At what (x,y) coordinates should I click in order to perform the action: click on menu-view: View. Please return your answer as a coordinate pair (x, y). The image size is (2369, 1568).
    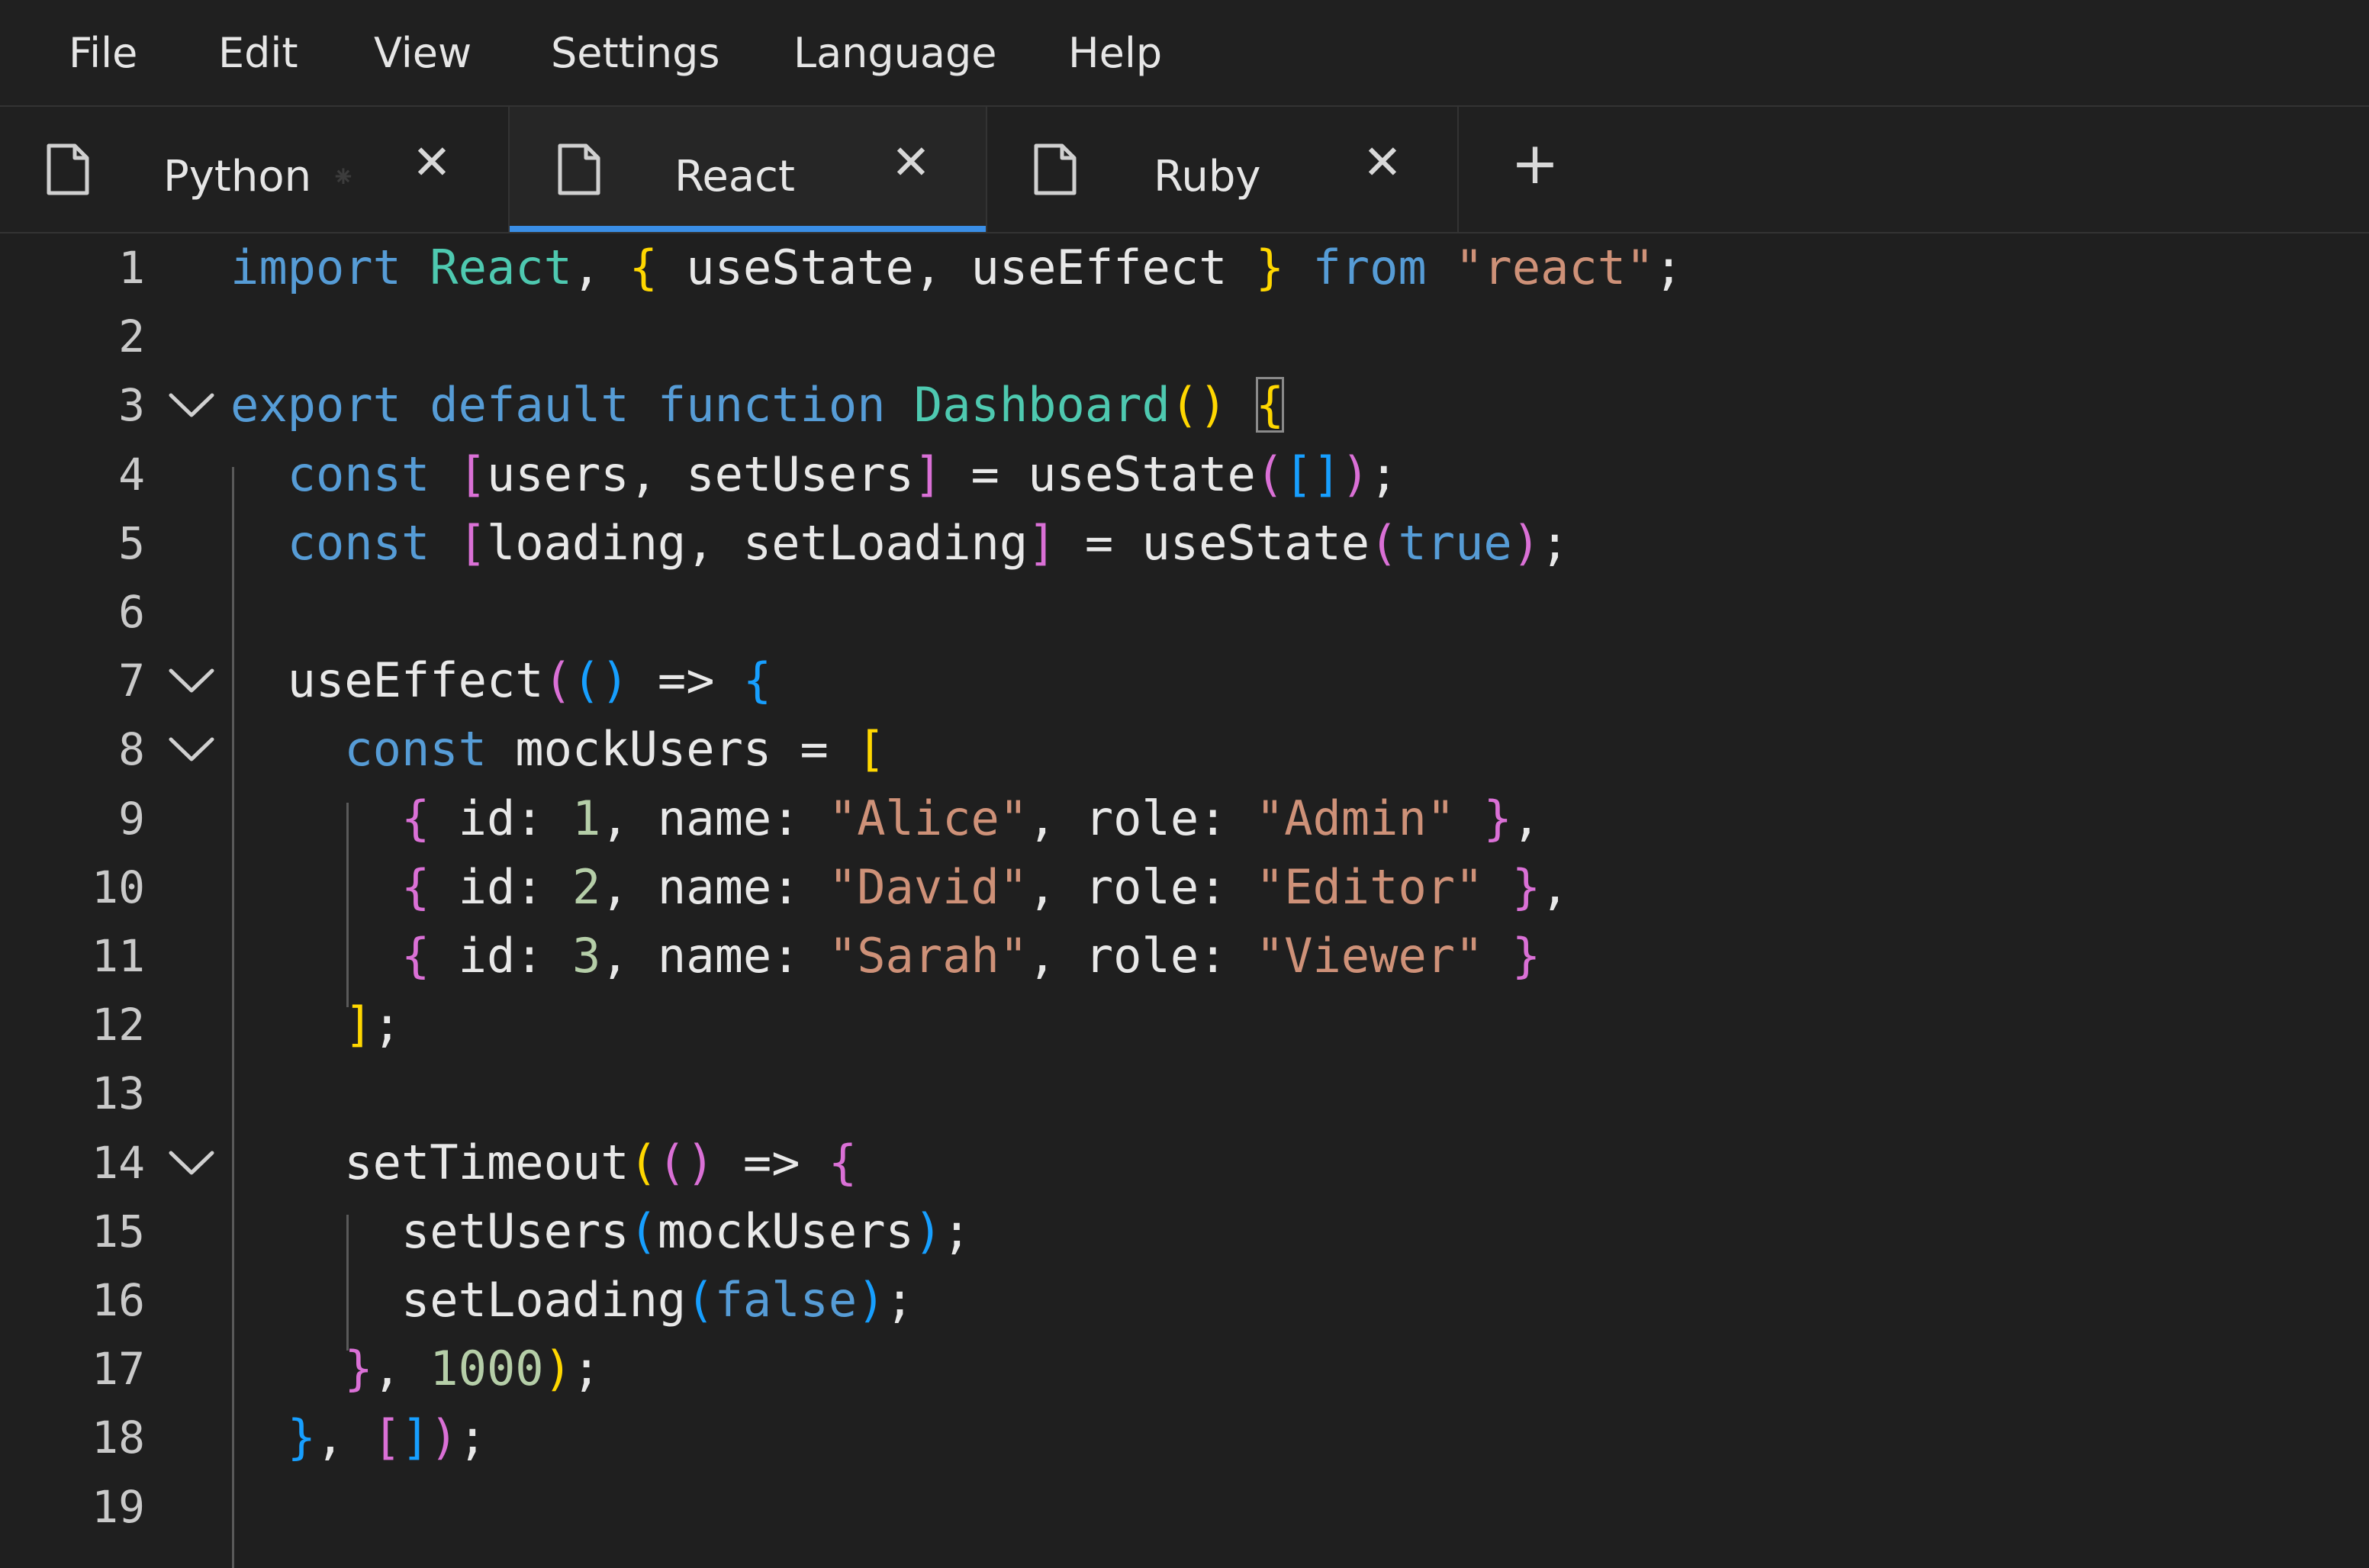
    Looking at the image, I should click on (423, 54).